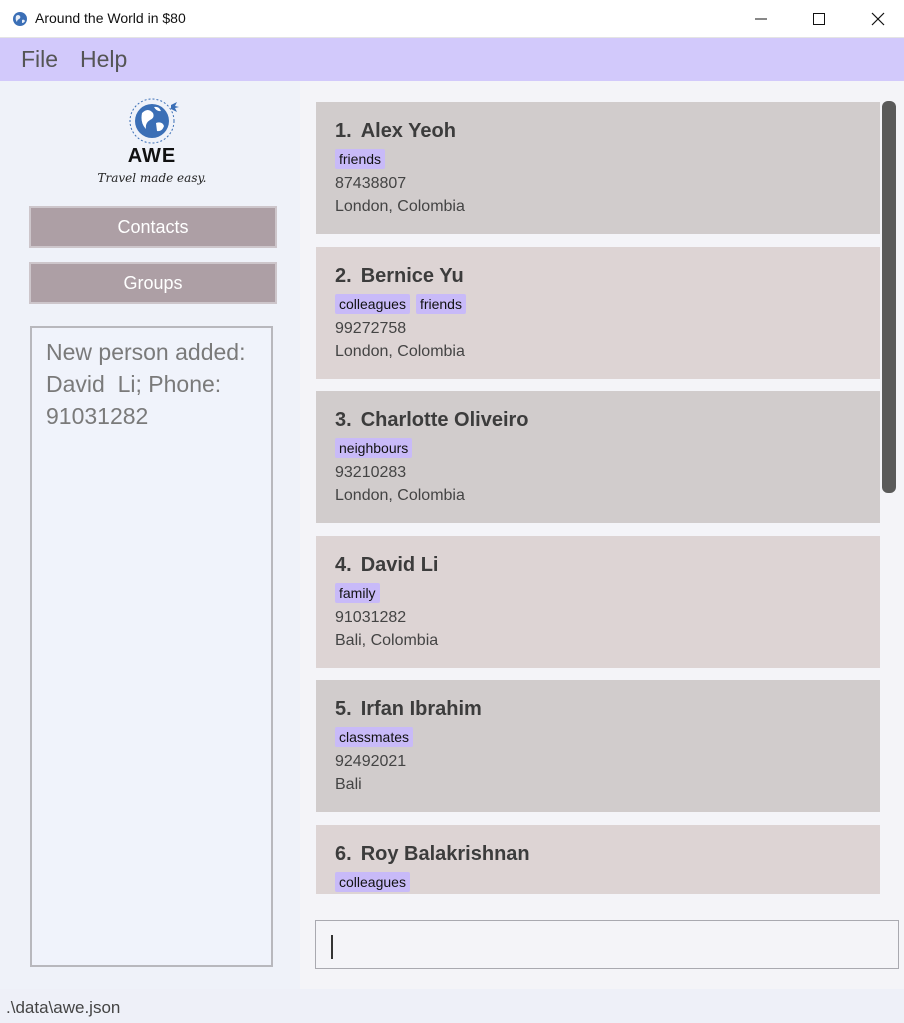 The width and height of the screenshot is (904, 1023). I want to click on contact-name: Charlotte Oliveiro, so click(444, 420).